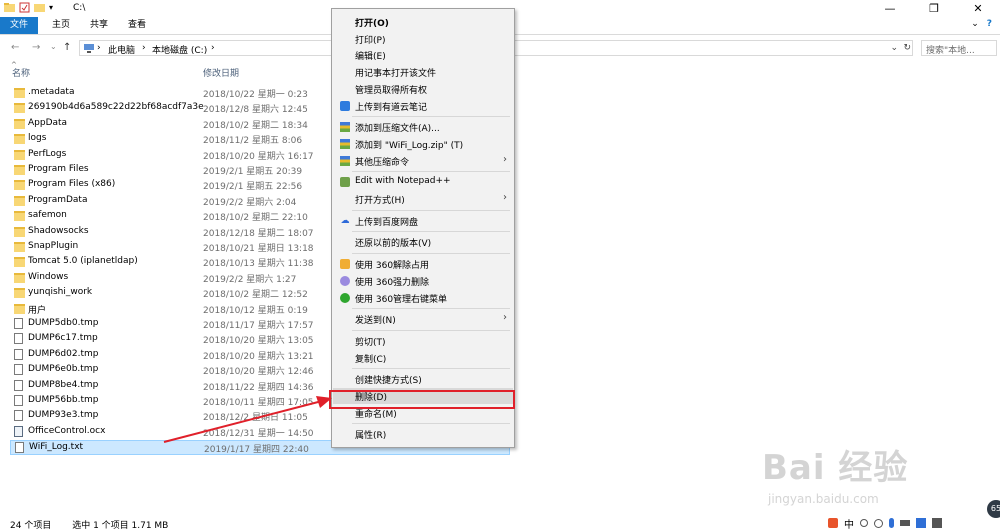 This screenshot has width=1000, height=532. What do you see at coordinates (835, 468) in the screenshot?
I see `watermark-brand: Bai 经验` at bounding box center [835, 468].